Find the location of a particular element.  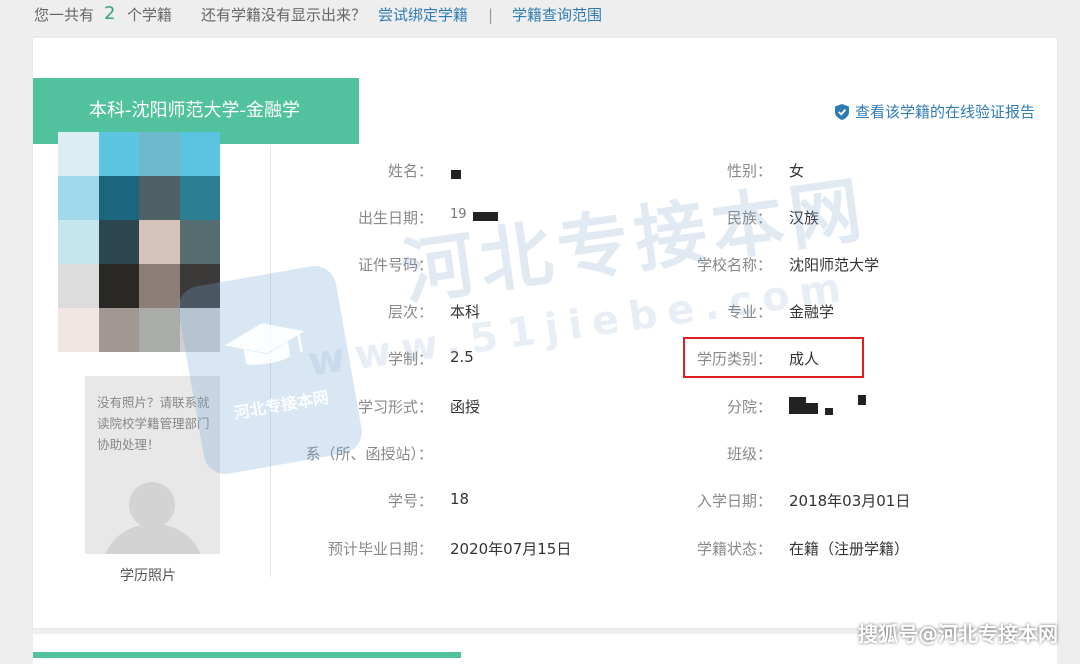

second-record-header is located at coordinates (247, 655).